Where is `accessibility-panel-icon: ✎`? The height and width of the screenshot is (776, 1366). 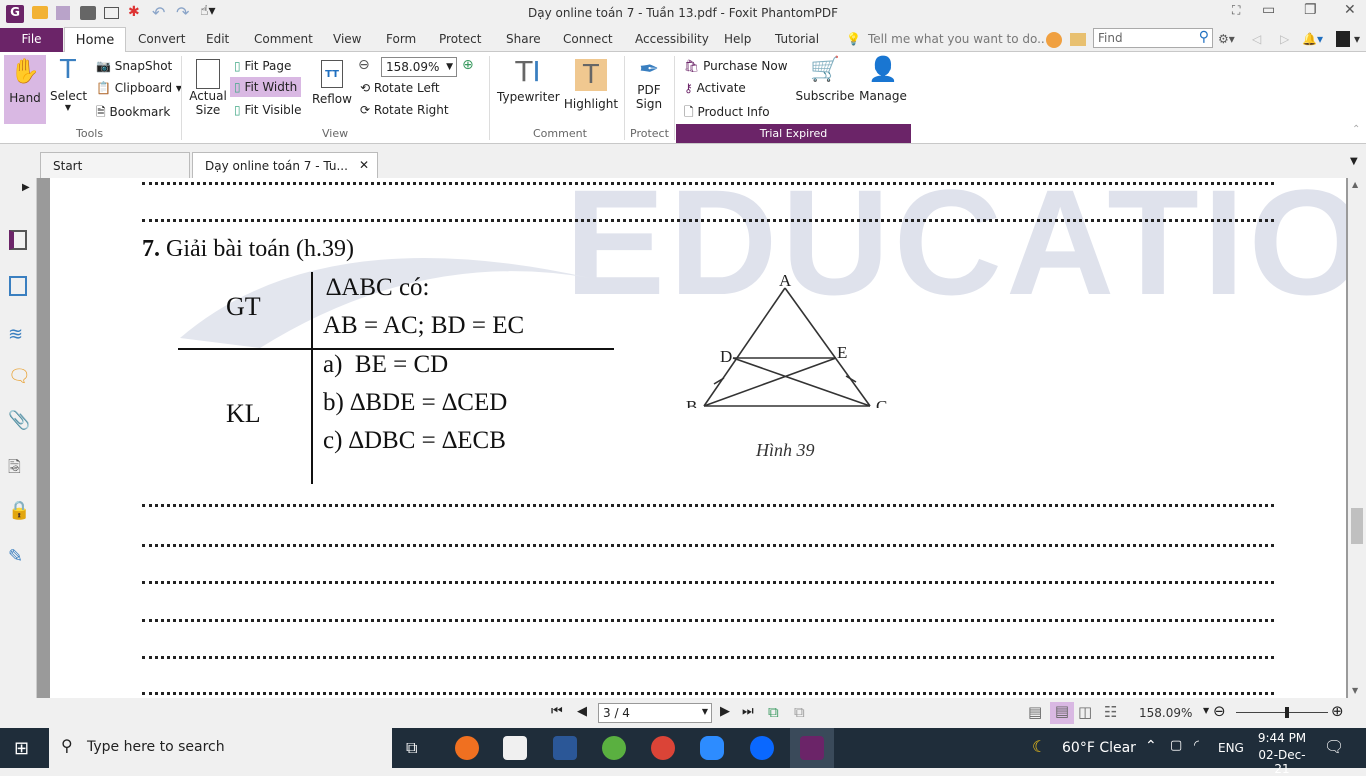
accessibility-panel-icon: ✎ is located at coordinates (15, 556).